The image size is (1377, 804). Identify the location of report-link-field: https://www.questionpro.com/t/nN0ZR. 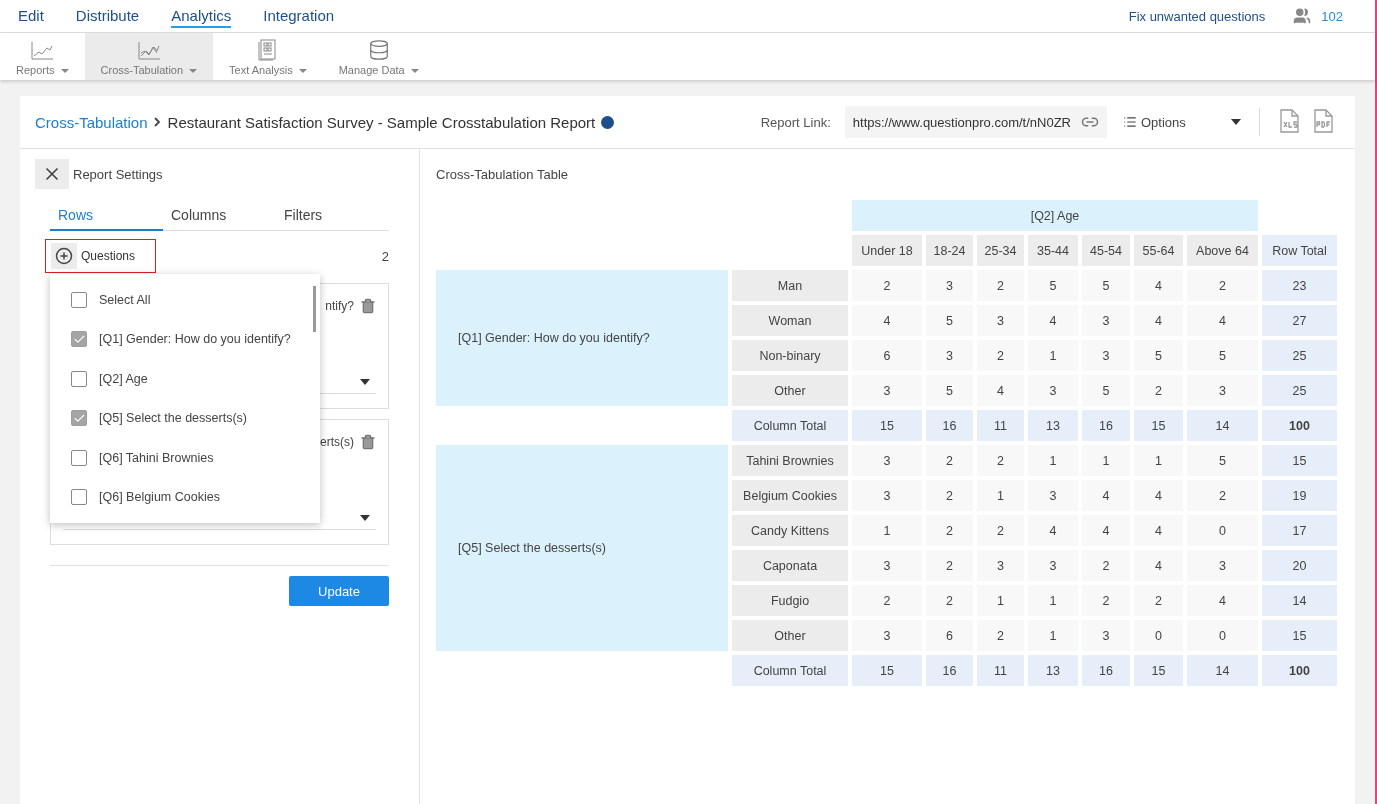
(975, 122).